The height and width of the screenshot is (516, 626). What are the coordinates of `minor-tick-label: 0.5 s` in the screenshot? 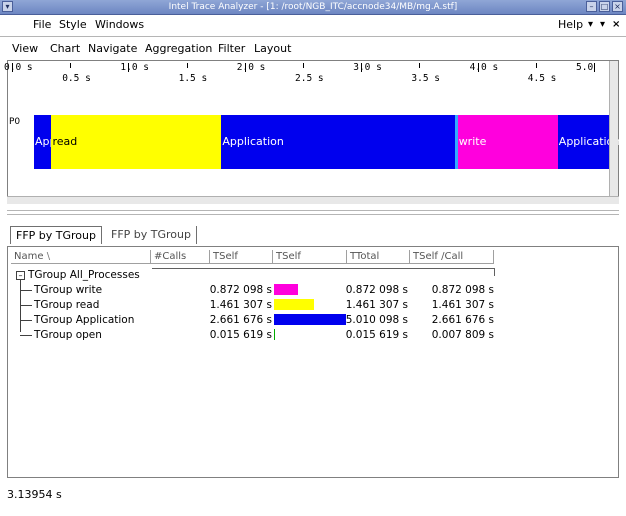 It's located at (76, 78).